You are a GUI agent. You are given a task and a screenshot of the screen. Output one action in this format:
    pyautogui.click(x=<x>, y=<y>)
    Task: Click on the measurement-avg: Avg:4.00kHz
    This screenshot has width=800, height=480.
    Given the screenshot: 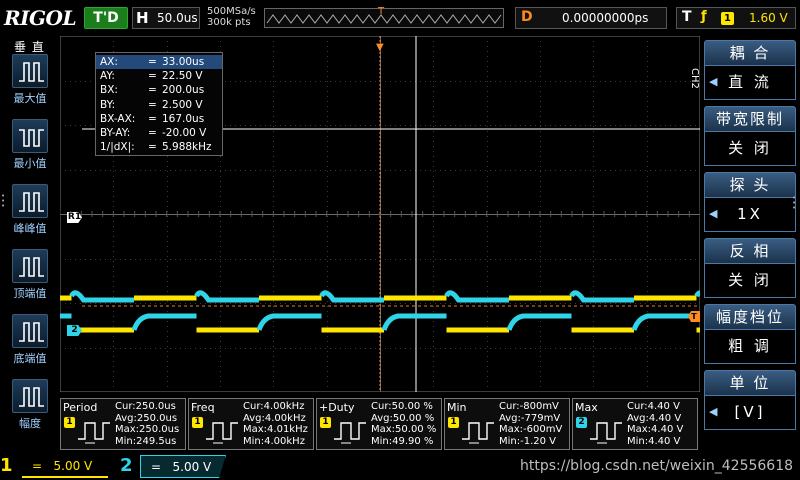 What is the action you would take?
    pyautogui.click(x=274, y=418)
    